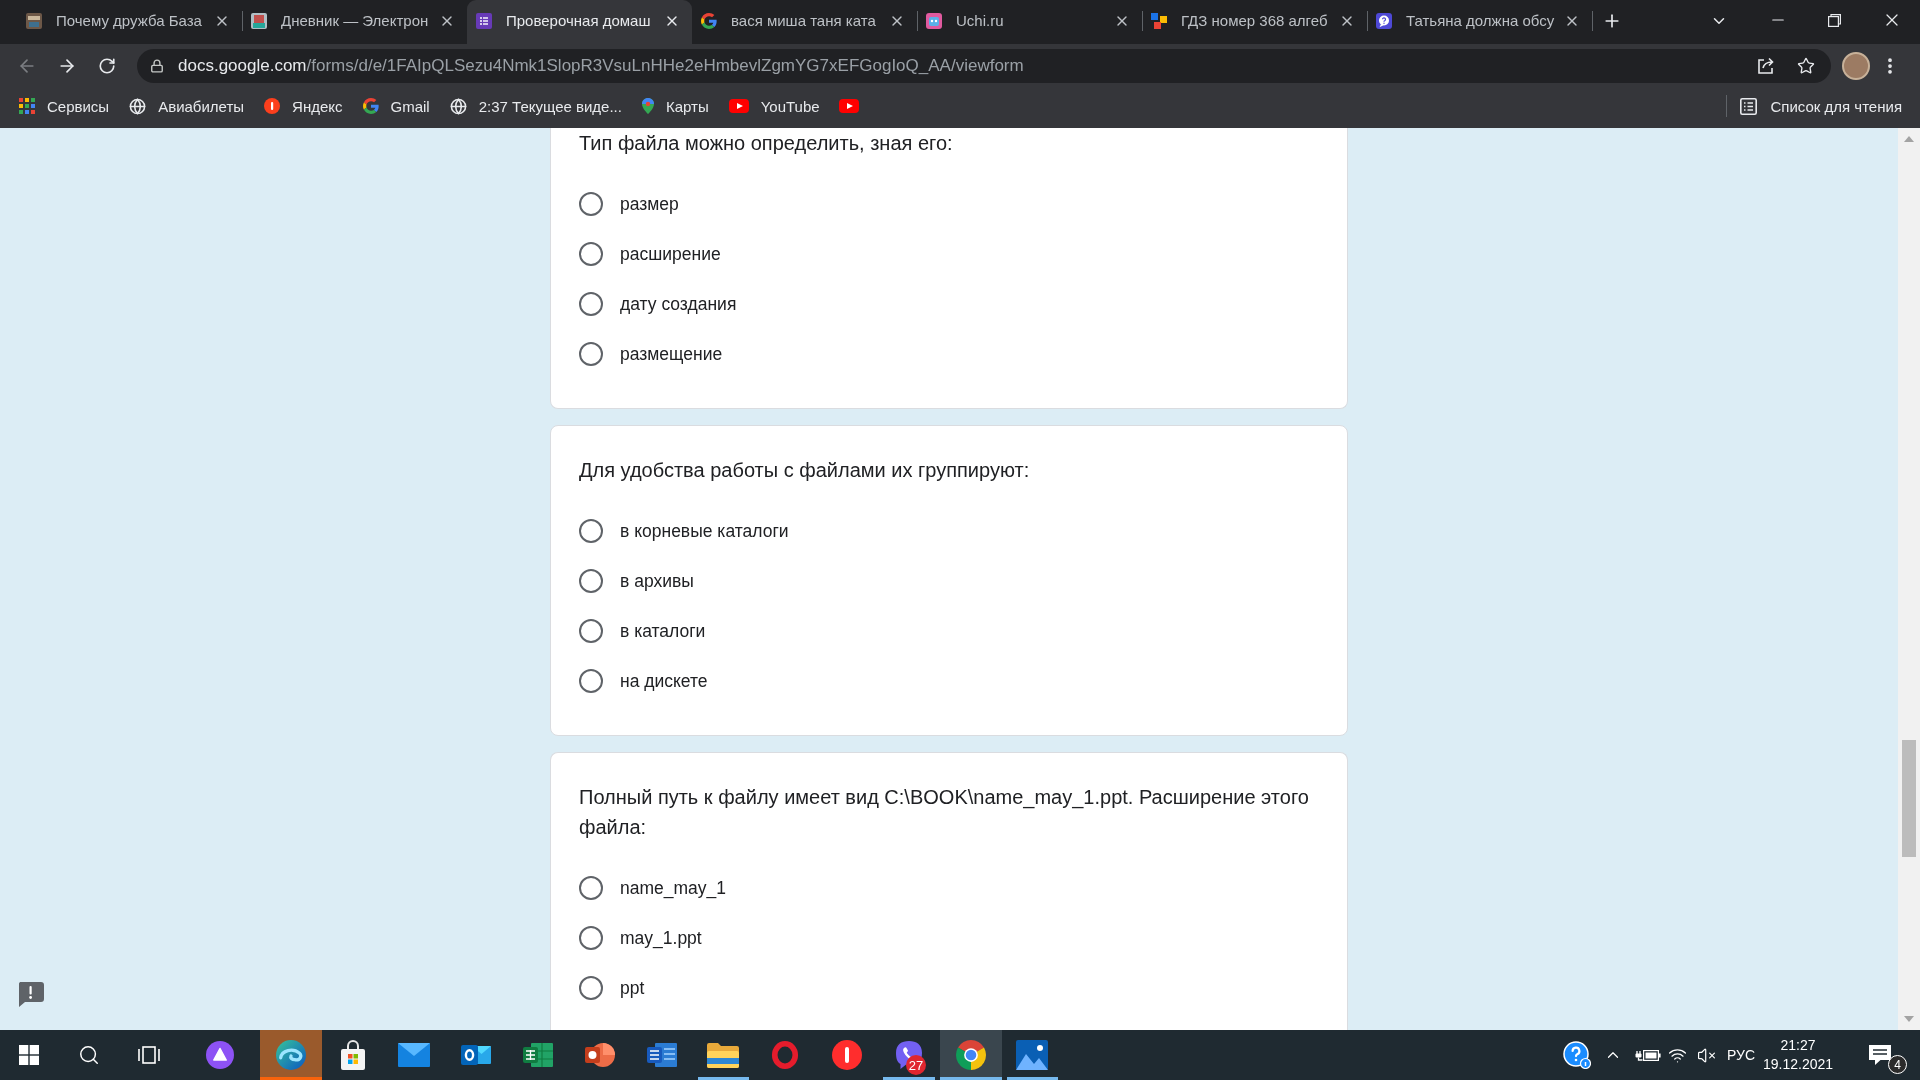 This screenshot has height=1080, width=1920. I want to click on ring-icon, so click(785, 1055).